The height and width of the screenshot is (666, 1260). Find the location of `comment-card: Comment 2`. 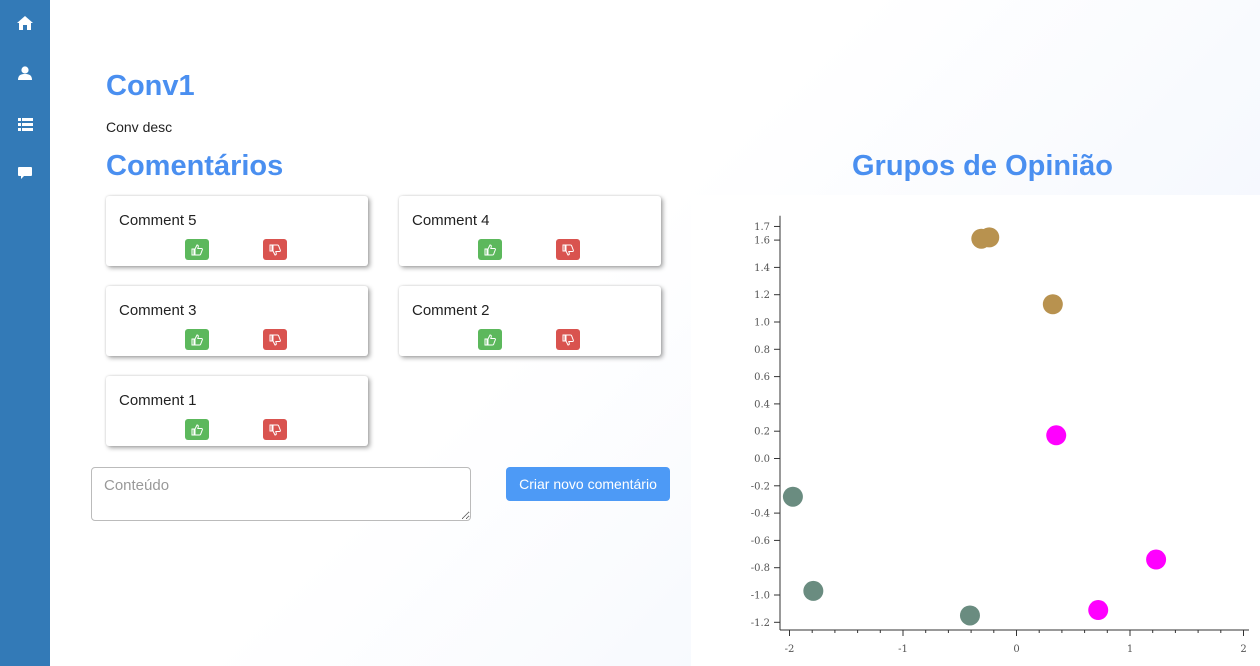

comment-card: Comment 2 is located at coordinates (530, 321).